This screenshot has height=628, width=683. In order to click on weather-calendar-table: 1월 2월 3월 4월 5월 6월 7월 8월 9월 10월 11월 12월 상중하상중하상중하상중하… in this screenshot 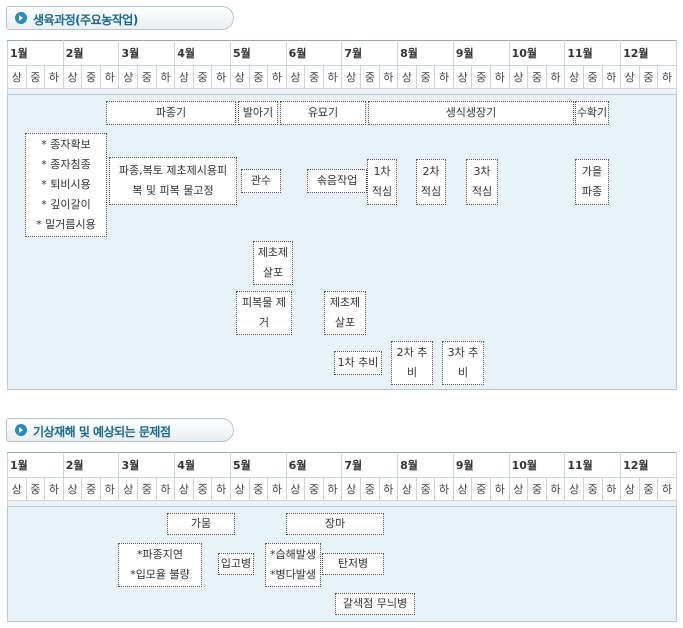, I will do `click(342, 479)`.